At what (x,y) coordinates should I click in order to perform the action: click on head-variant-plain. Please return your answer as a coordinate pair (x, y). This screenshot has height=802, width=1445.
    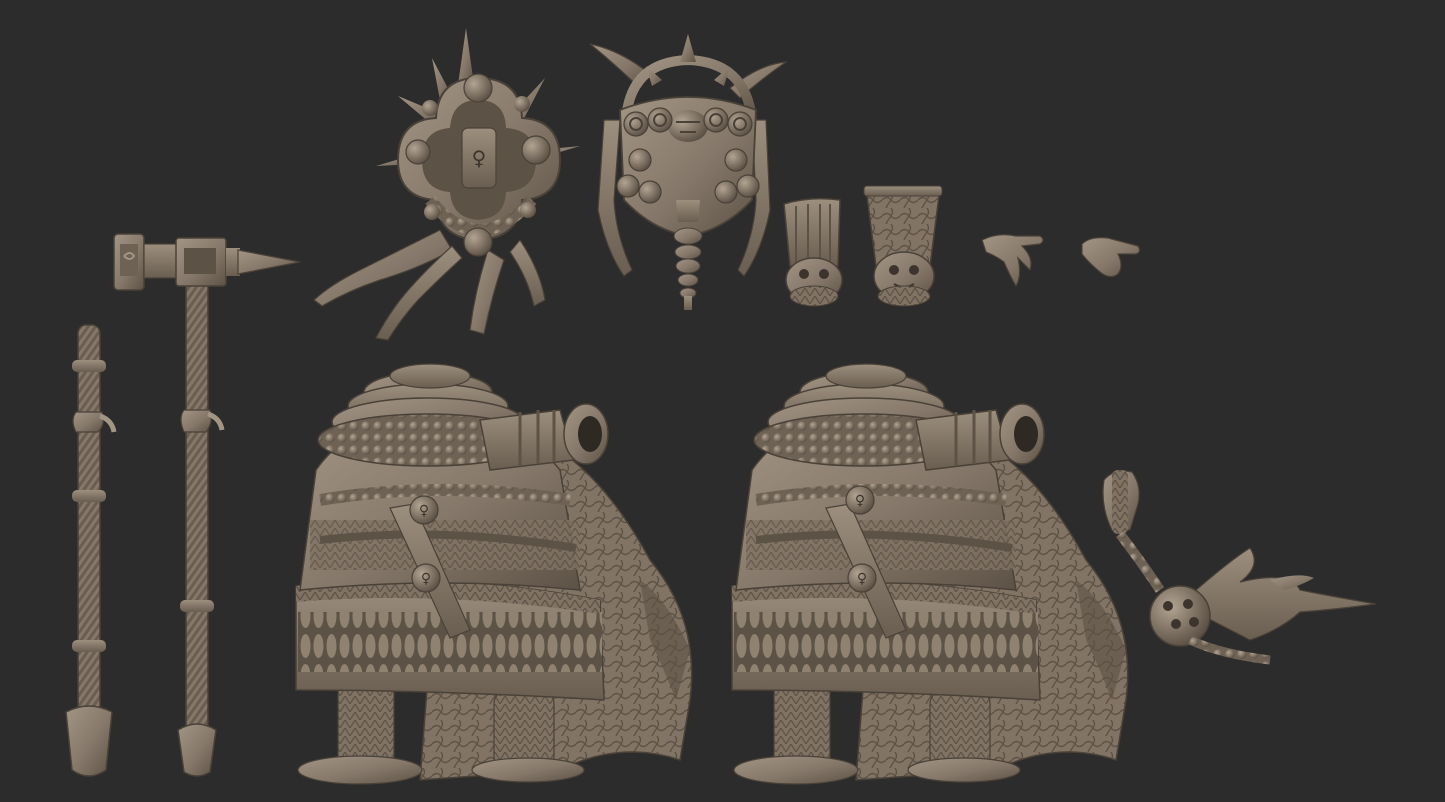
    Looking at the image, I should click on (813, 252).